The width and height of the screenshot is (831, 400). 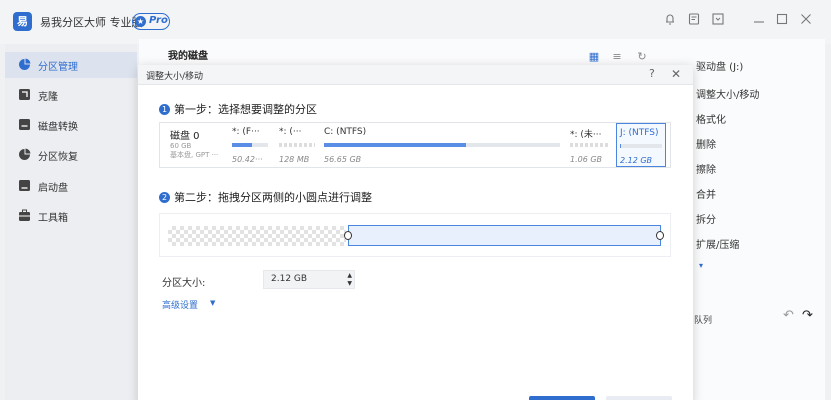 I want to click on redo-icon: ↷, so click(x=807, y=315).